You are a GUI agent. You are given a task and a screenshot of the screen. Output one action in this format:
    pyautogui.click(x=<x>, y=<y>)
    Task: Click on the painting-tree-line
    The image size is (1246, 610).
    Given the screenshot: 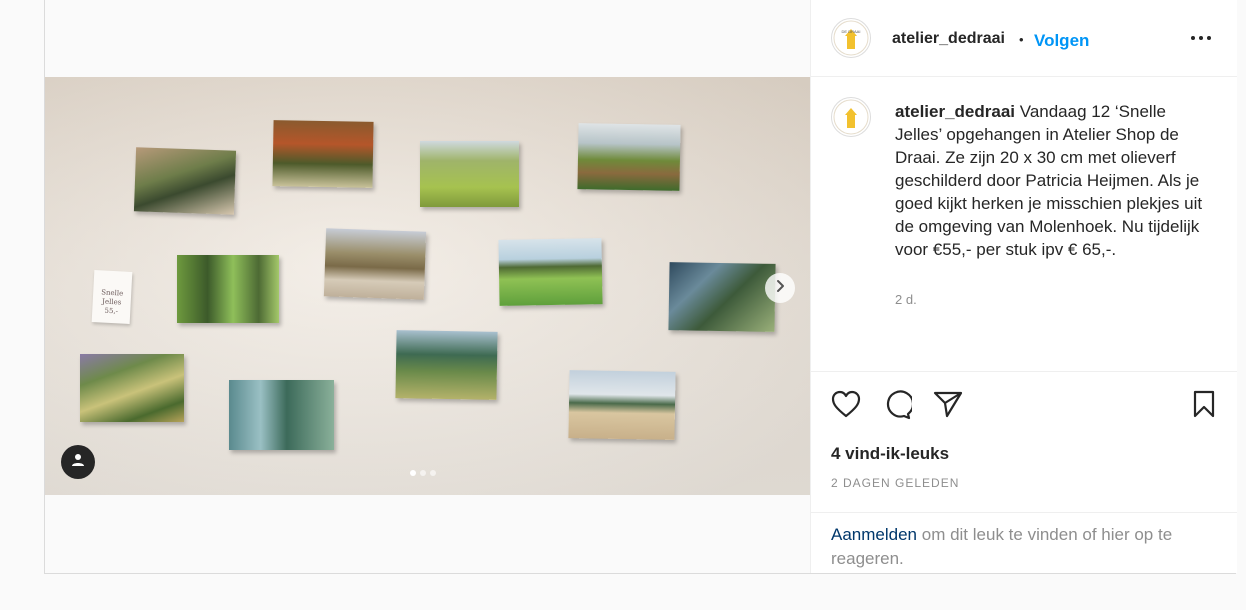 What is the action you would take?
    pyautogui.click(x=446, y=365)
    